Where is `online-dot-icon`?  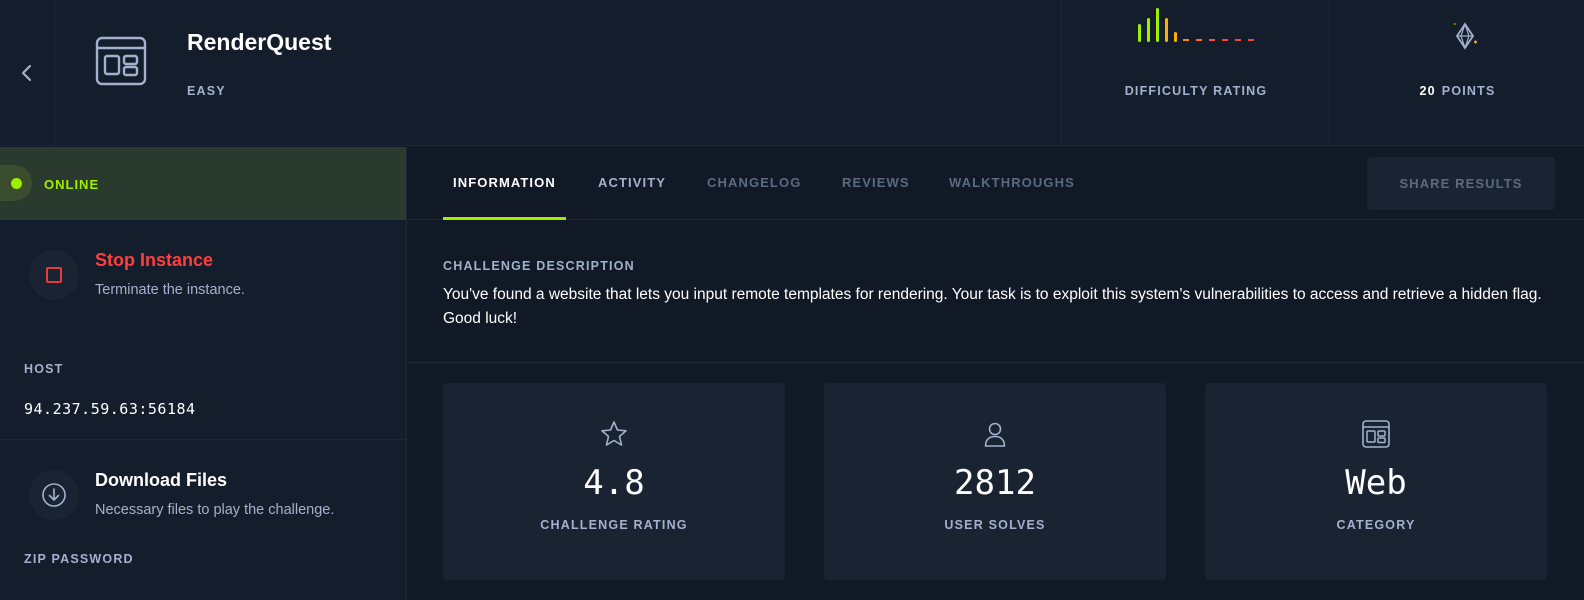 online-dot-icon is located at coordinates (16, 183).